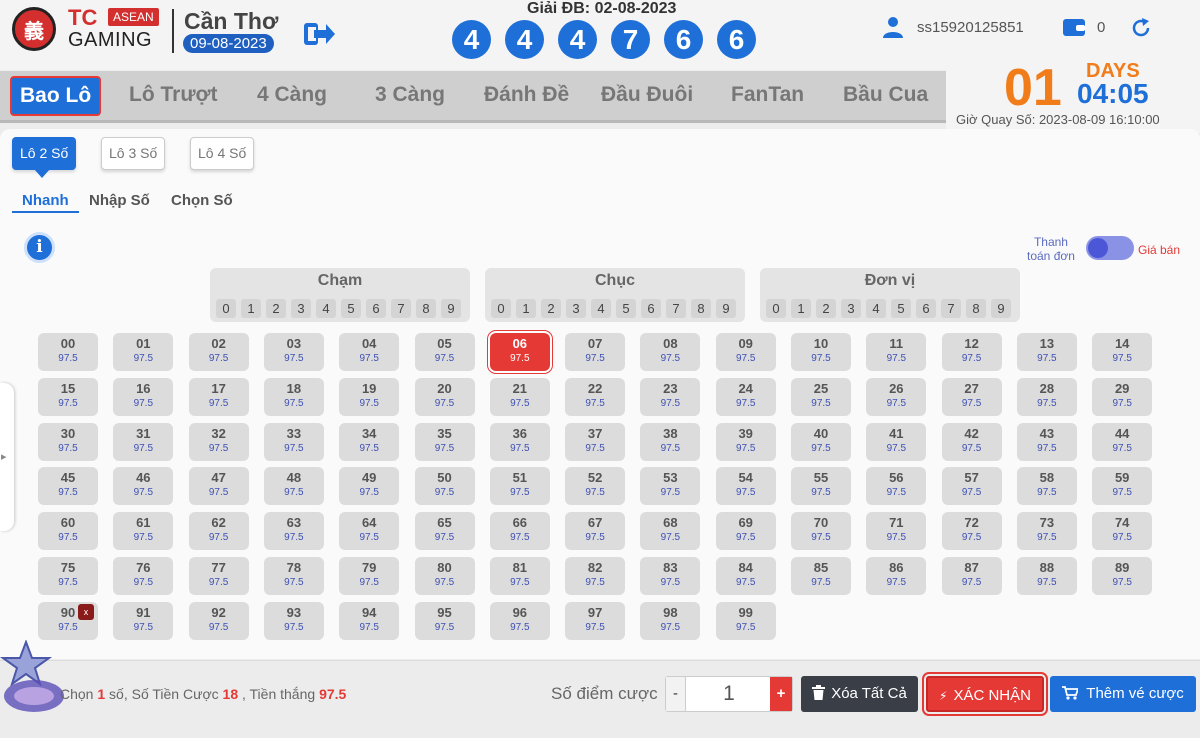 This screenshot has height=738, width=1200. Describe the element at coordinates (143, 620) in the screenshot. I see `number-cell-91: 91 97.5` at that location.